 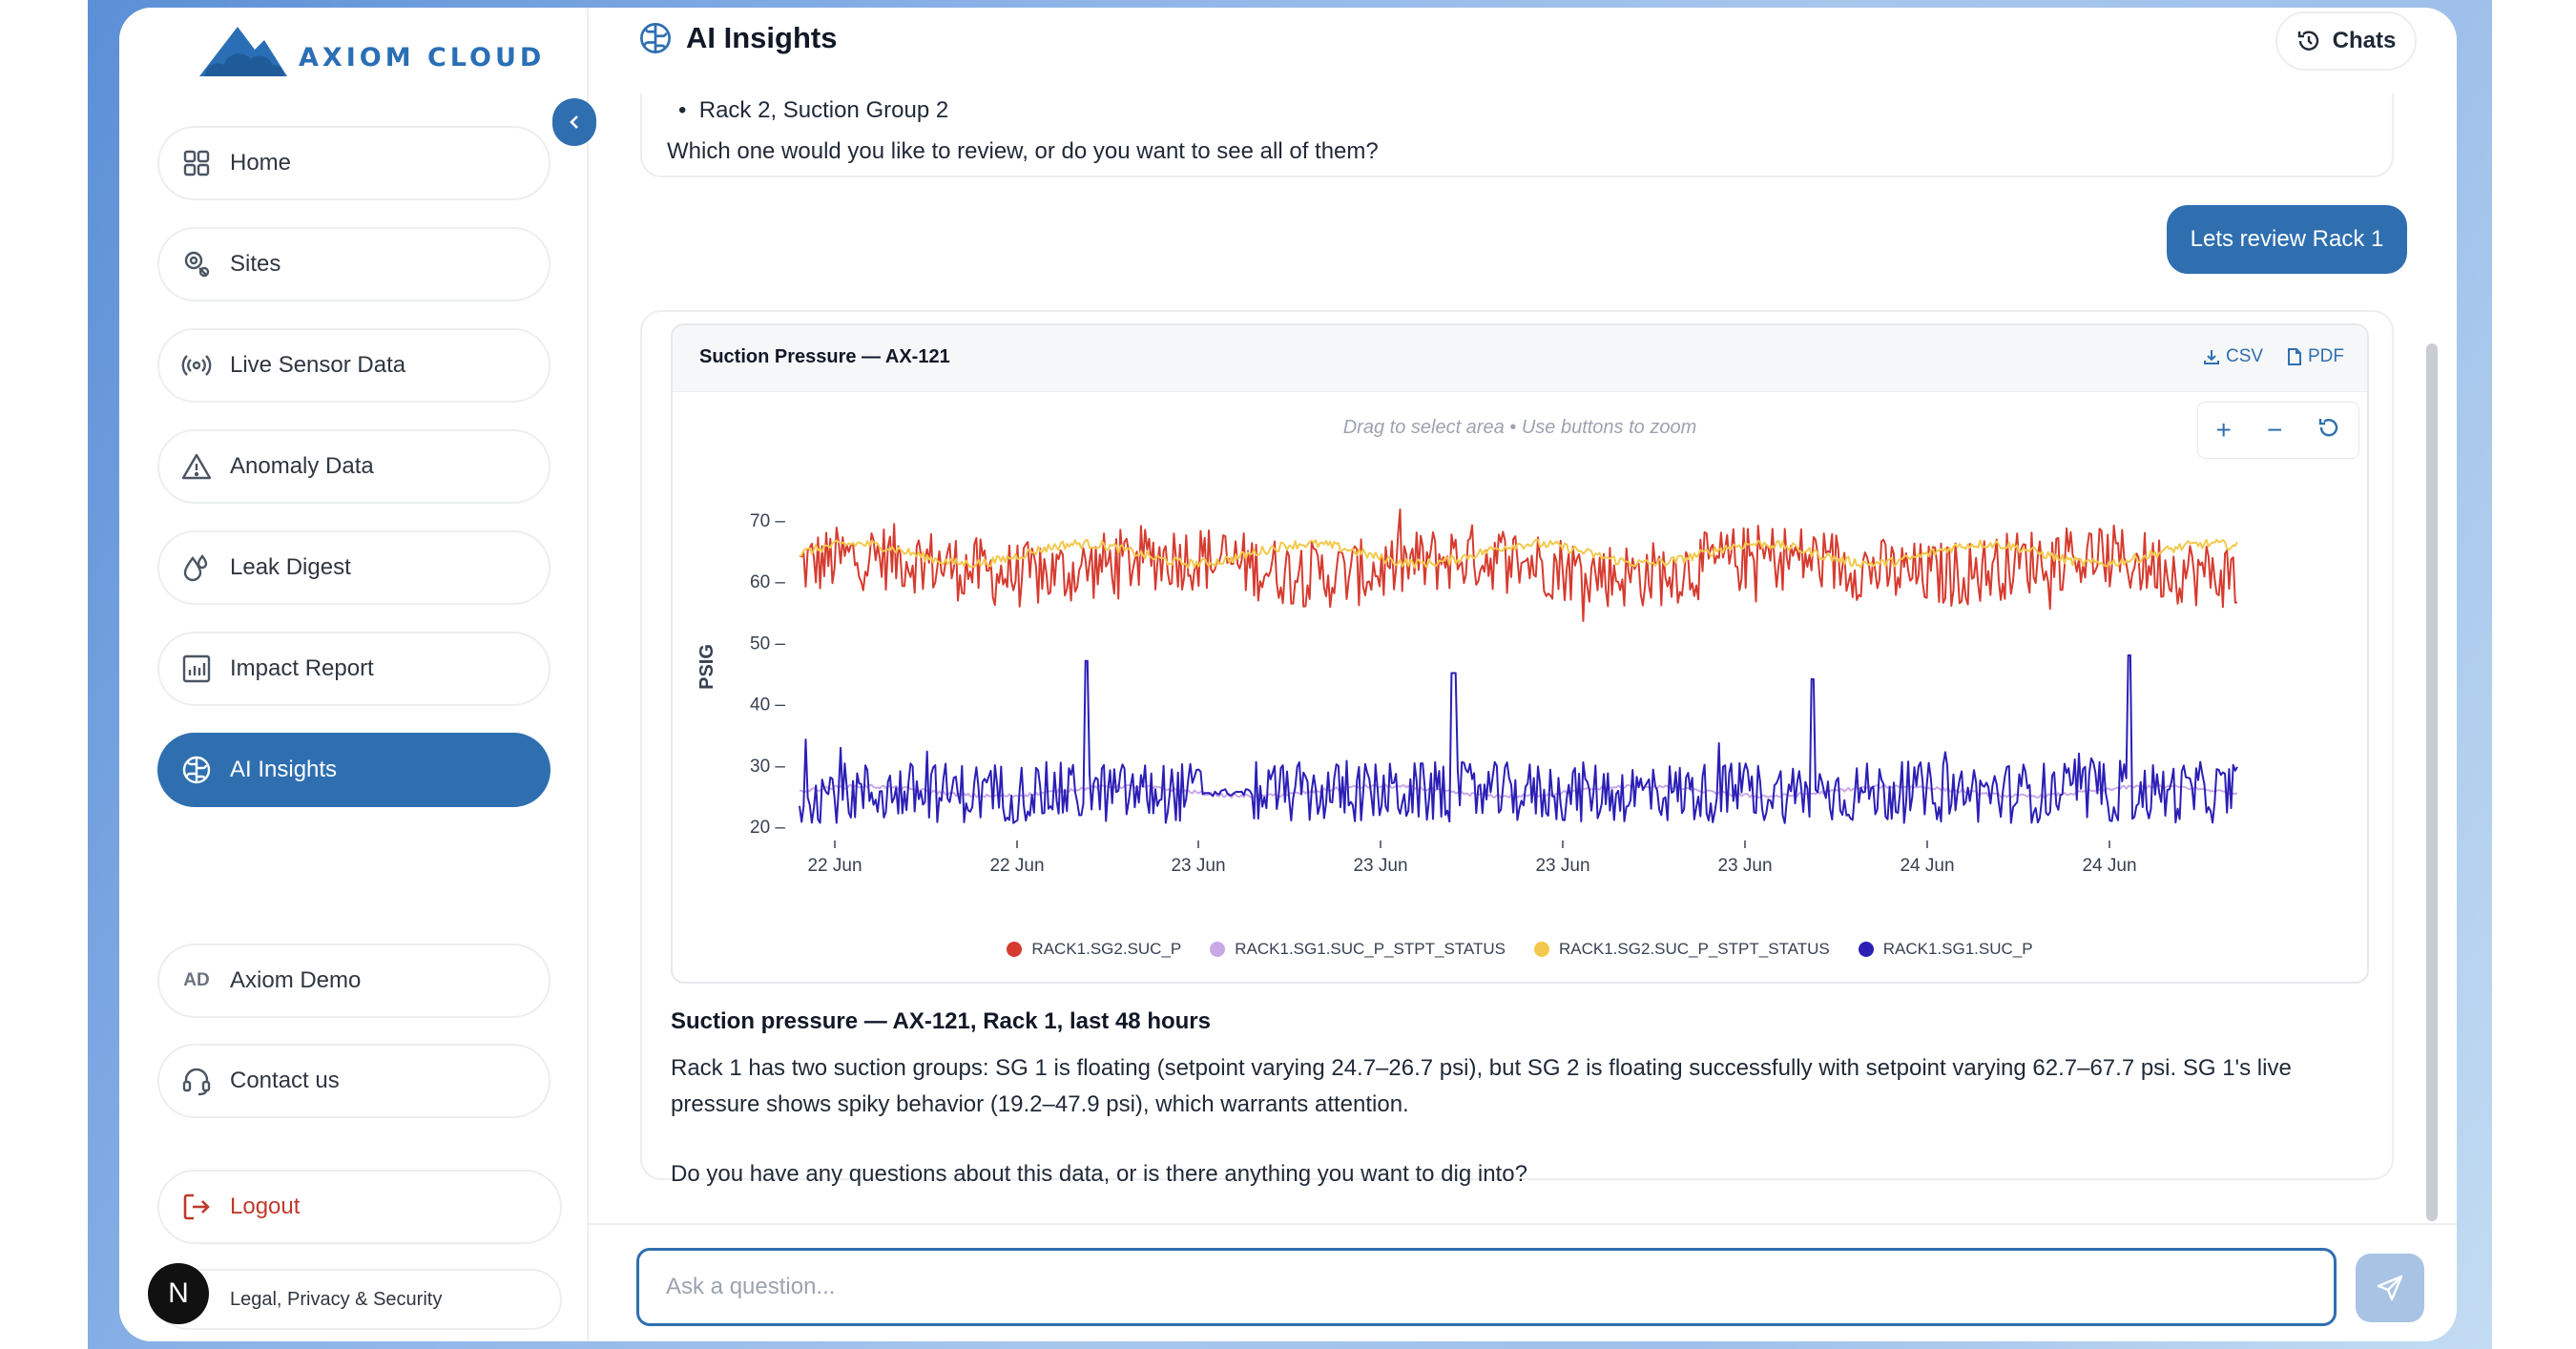 I want to click on sidebar-item-leak-digest: Leak Digest, so click(x=354, y=567).